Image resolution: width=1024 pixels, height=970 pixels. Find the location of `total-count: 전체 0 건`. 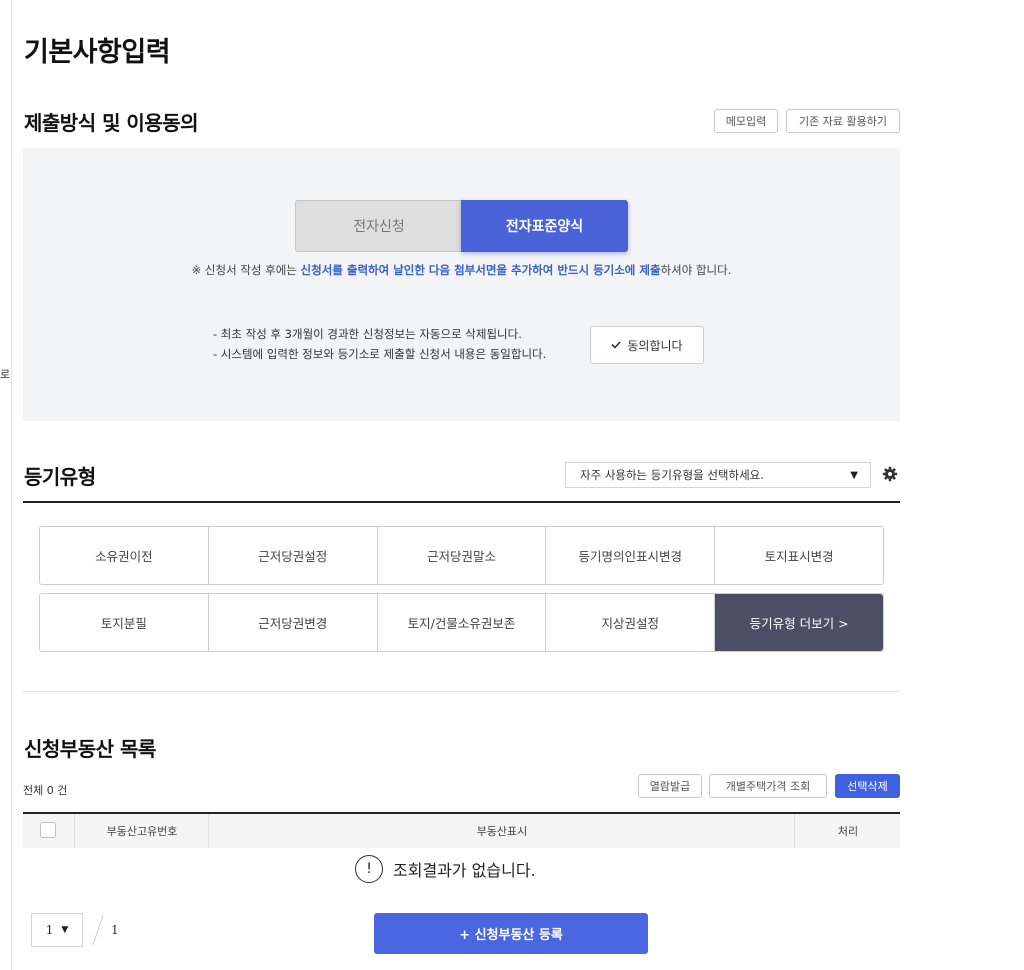

total-count: 전체 0 건 is located at coordinates (45, 790).